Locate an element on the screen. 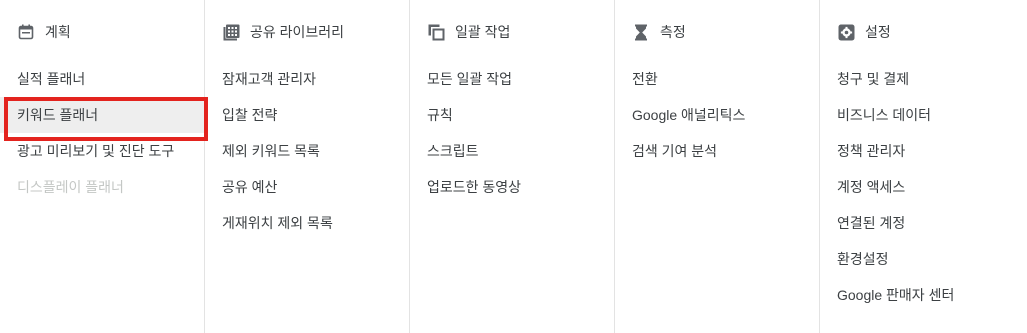 This screenshot has width=1027, height=333. menu-item-keyword-planner: 키워드 플래너 is located at coordinates (104, 119).